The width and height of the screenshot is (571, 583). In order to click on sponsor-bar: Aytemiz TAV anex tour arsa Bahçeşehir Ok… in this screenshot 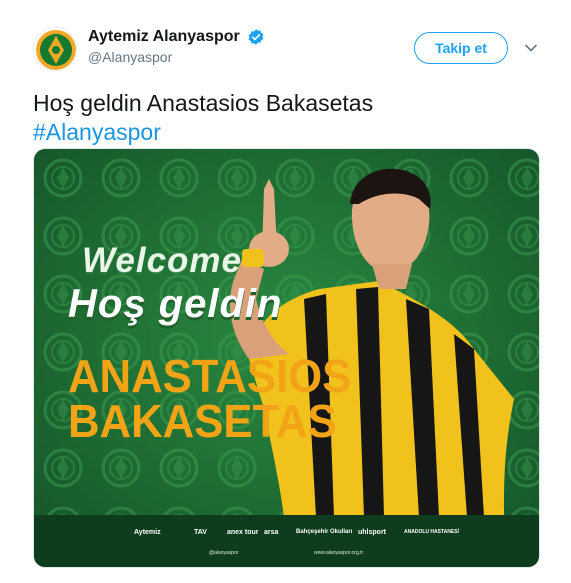, I will do `click(286, 541)`.